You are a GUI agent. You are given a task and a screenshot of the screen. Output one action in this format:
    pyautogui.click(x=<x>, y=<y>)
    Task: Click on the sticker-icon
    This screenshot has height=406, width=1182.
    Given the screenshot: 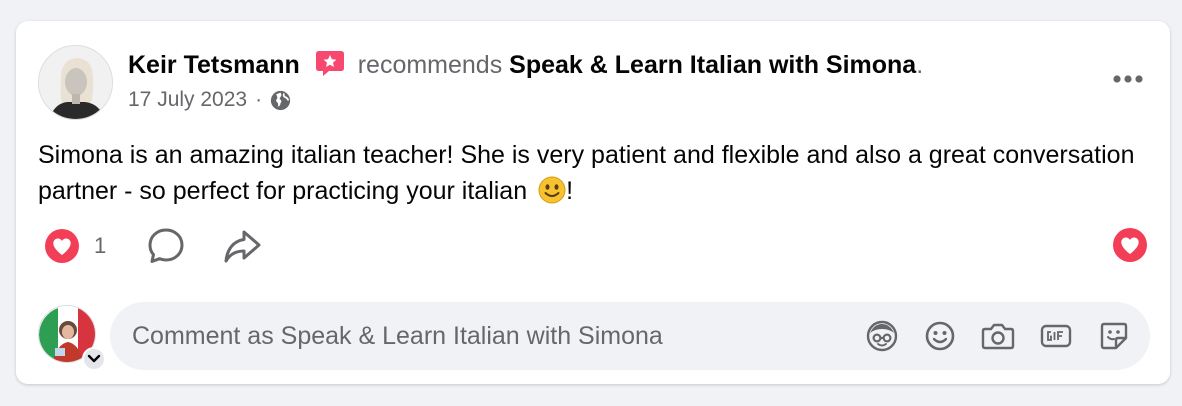 What is the action you would take?
    pyautogui.click(x=1114, y=336)
    